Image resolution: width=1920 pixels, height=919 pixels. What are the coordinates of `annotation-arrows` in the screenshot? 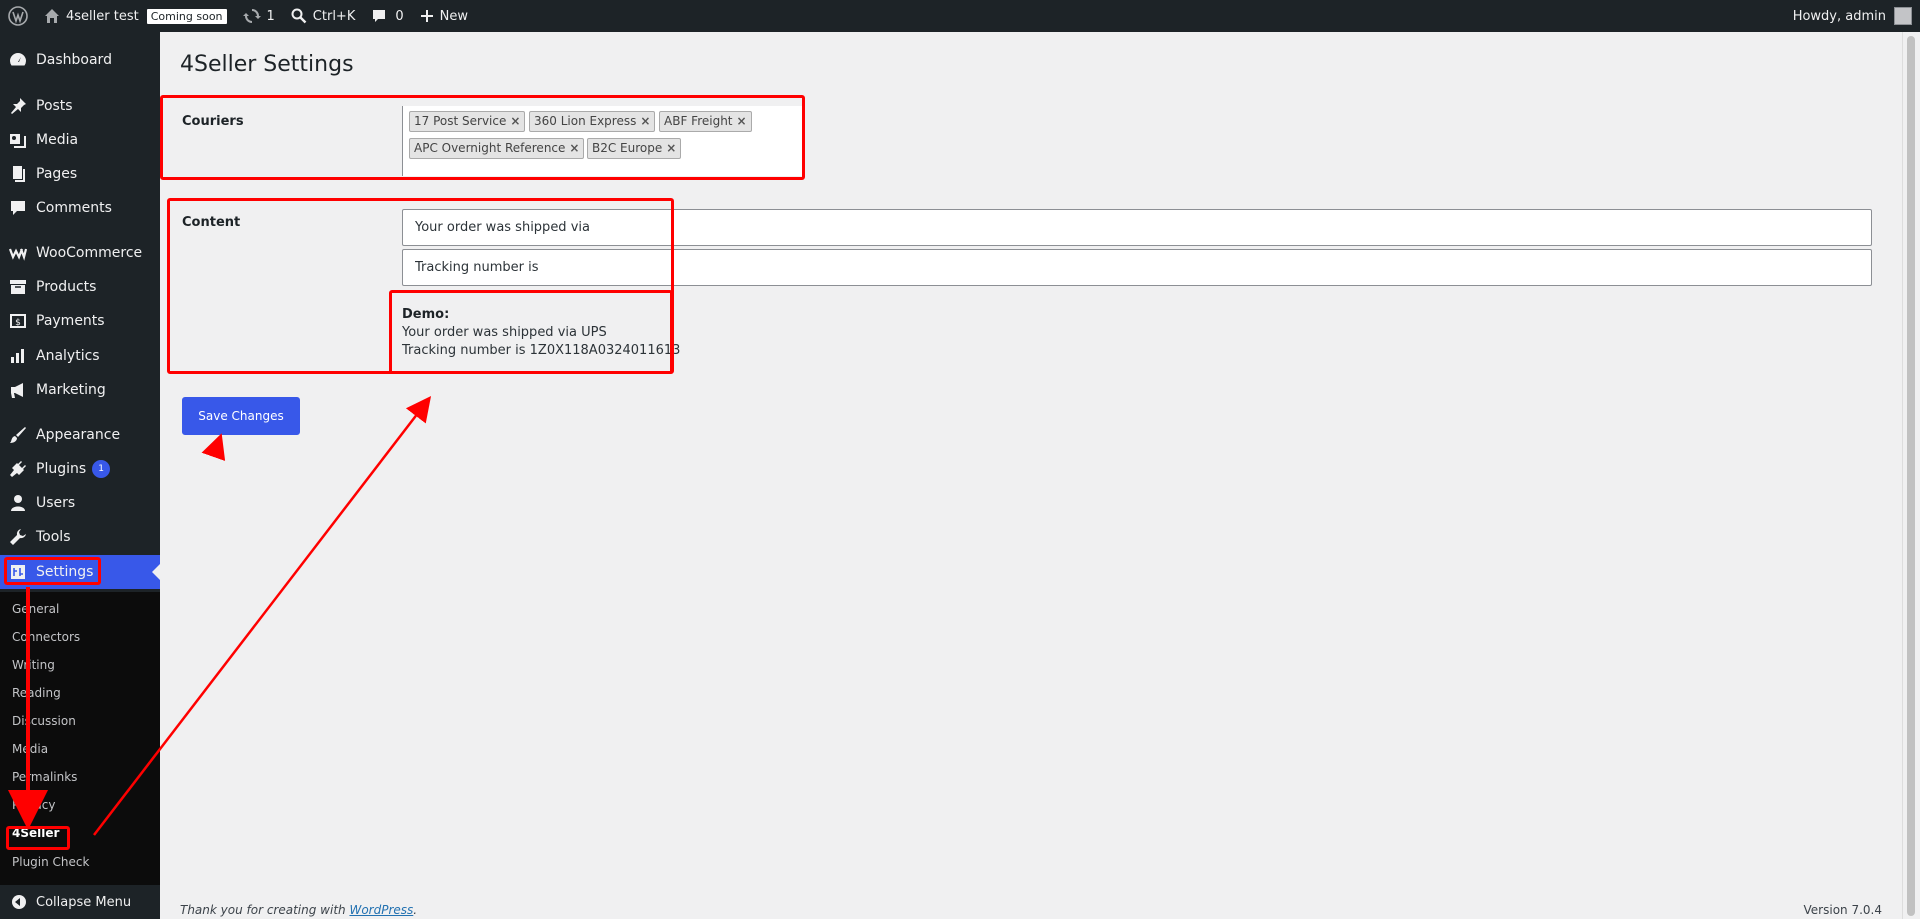 It's located at (220, 616).